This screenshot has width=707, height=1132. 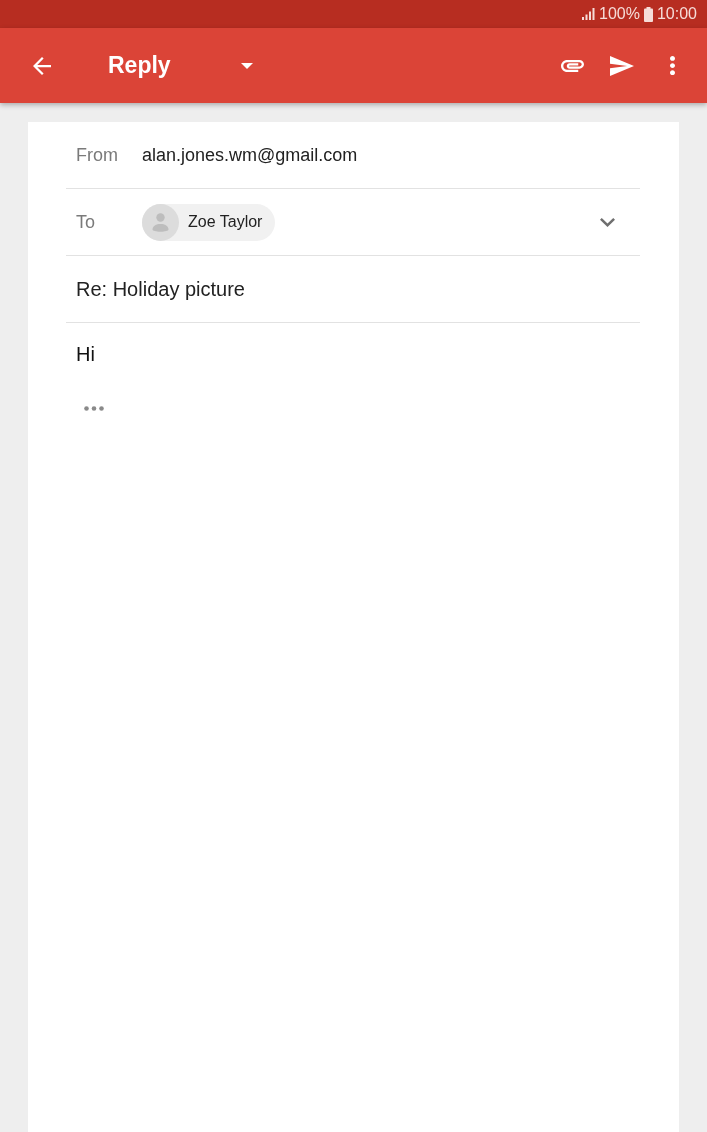 I want to click on paperclip-icon, so click(x=572, y=65).